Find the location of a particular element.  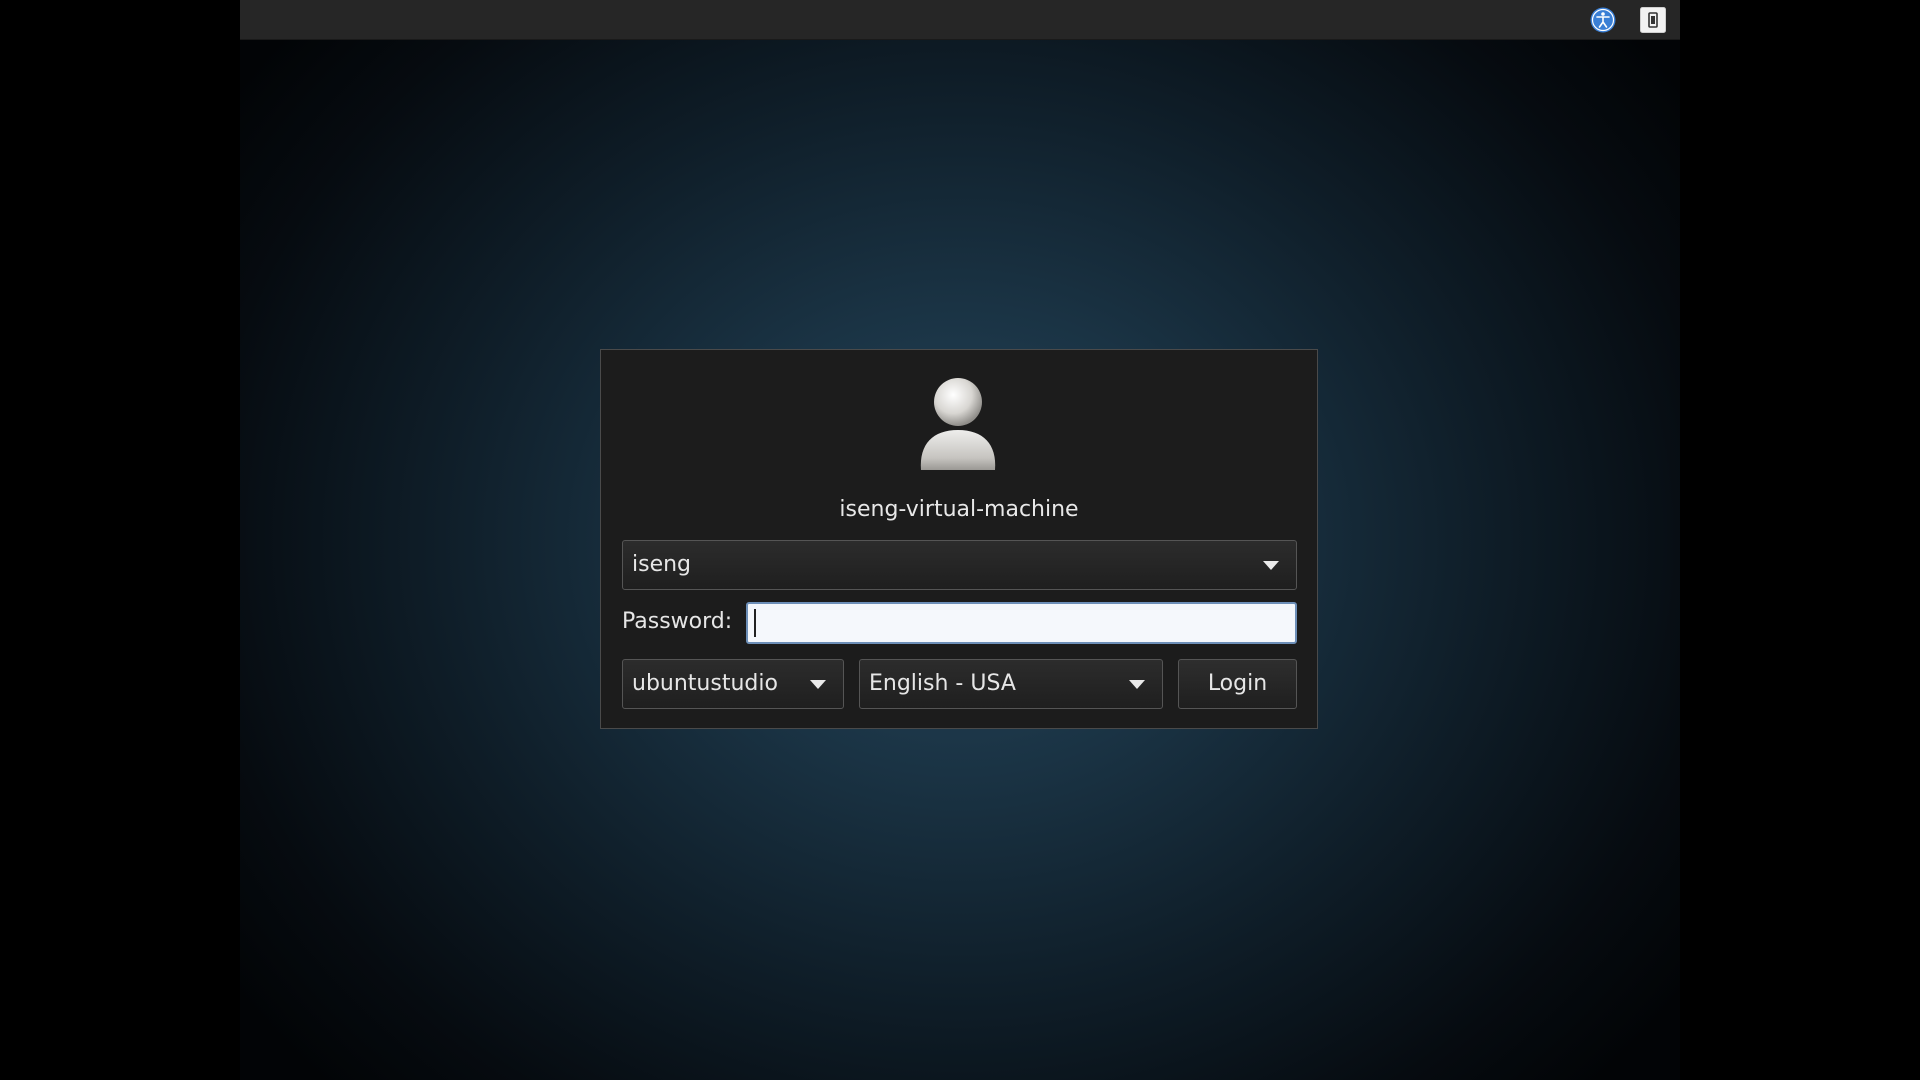

user-avatar-icon is located at coordinates (958, 422).